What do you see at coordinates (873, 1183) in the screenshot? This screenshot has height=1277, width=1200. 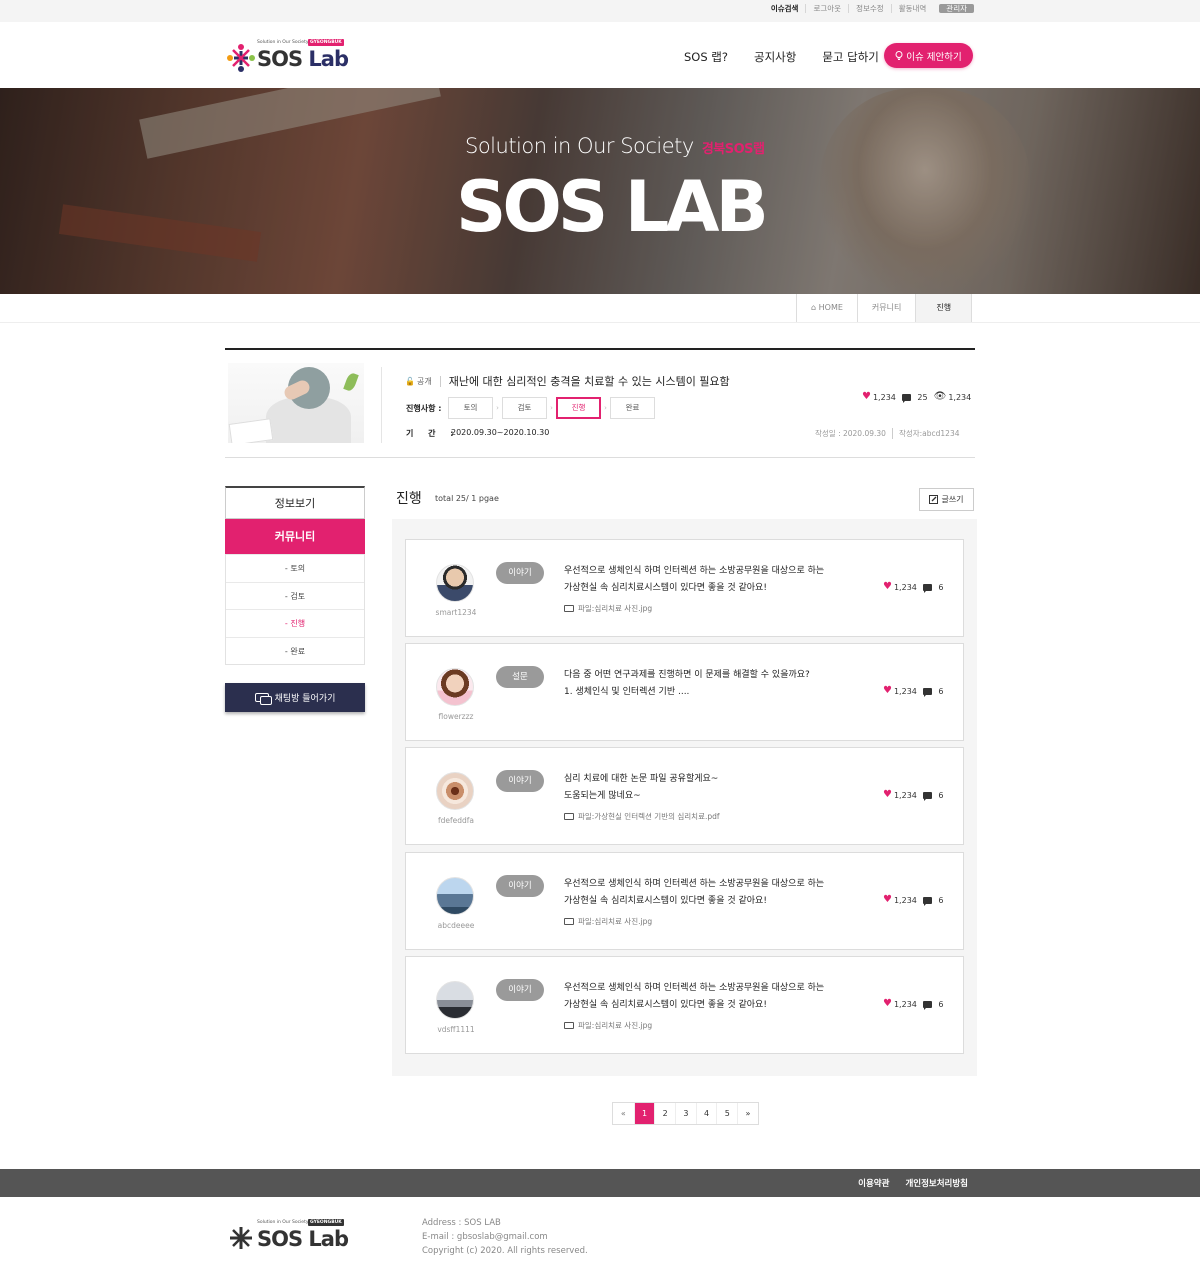 I see `terms-link: 이용약관` at bounding box center [873, 1183].